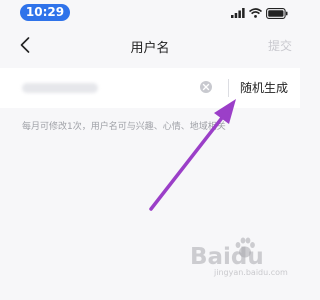 The image size is (320, 300). Describe the element at coordinates (245, 247) in the screenshot. I see `paw-icon` at that location.